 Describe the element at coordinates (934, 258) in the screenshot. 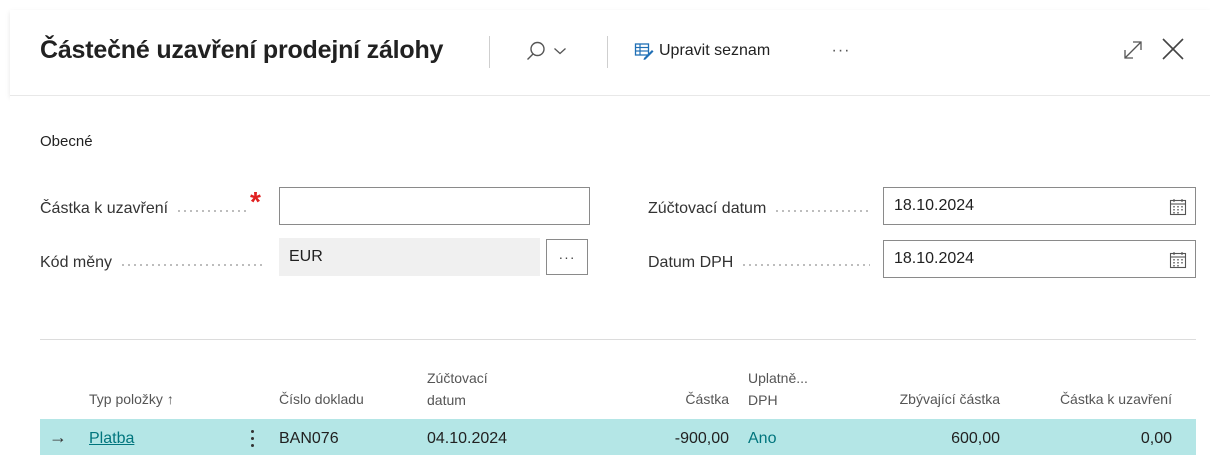

I see `vat-date-value: 18.10.2024` at that location.